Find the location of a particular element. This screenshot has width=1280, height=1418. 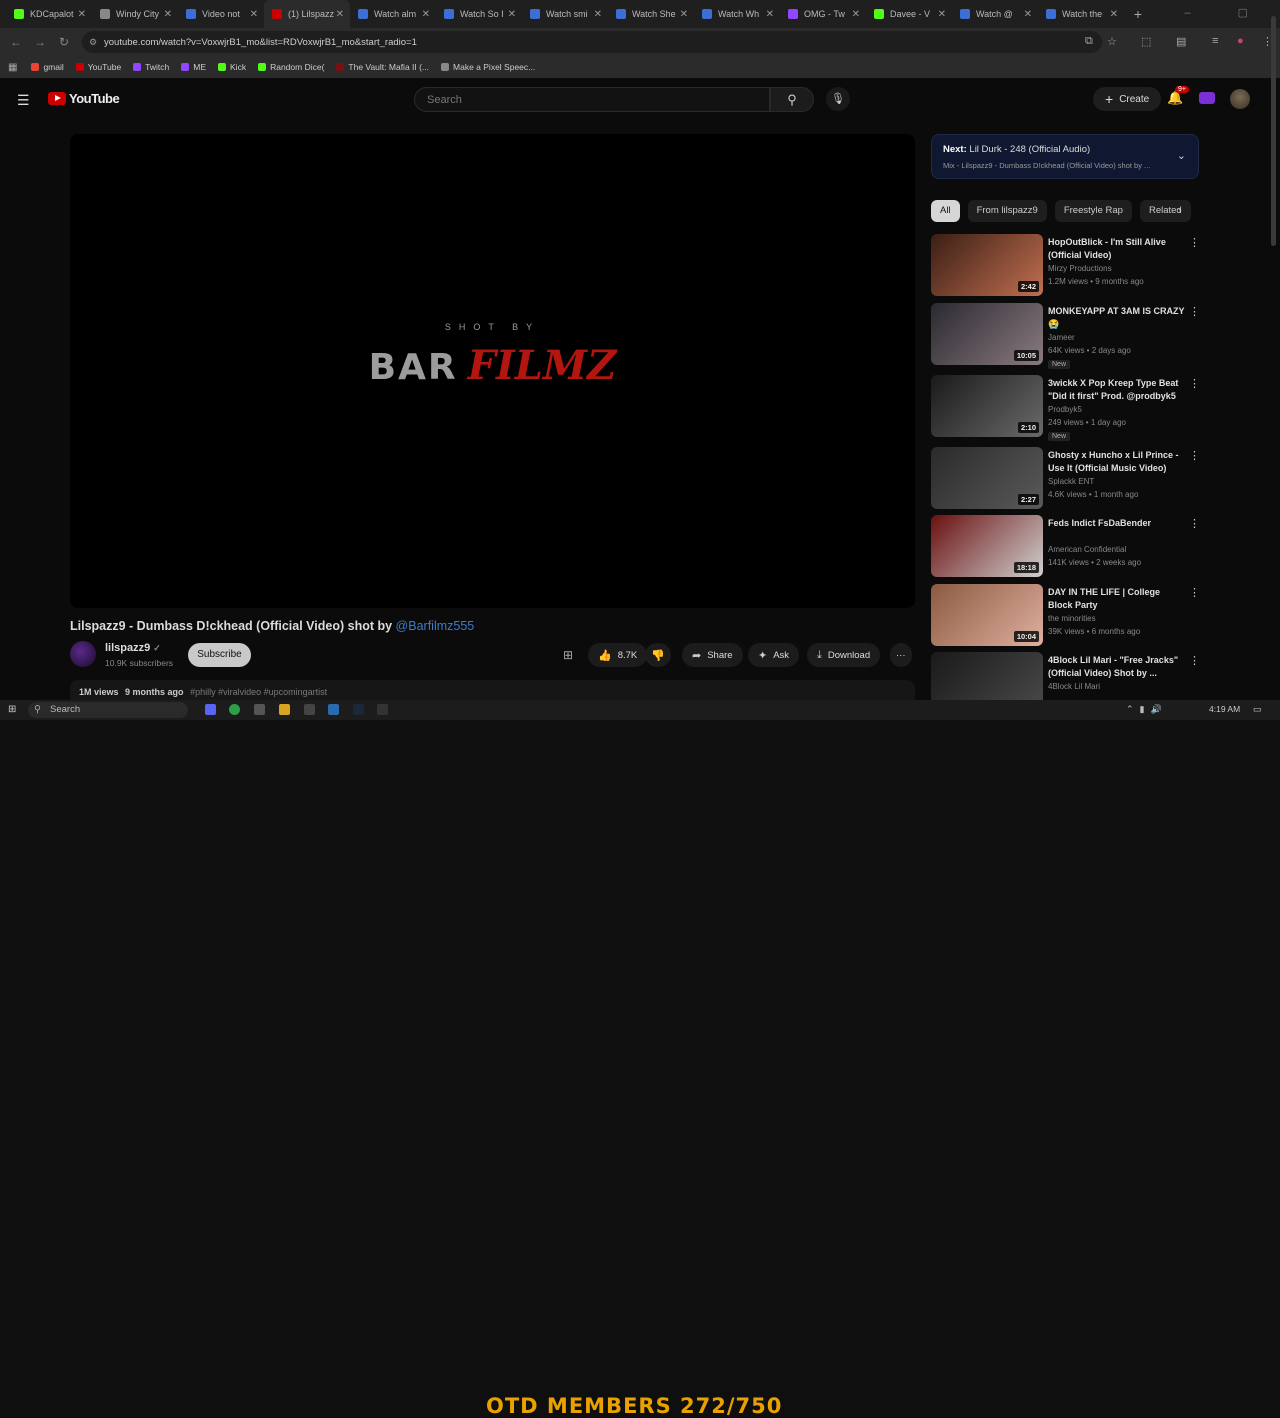

channel-name: American Confidential is located at coordinates (1087, 549).